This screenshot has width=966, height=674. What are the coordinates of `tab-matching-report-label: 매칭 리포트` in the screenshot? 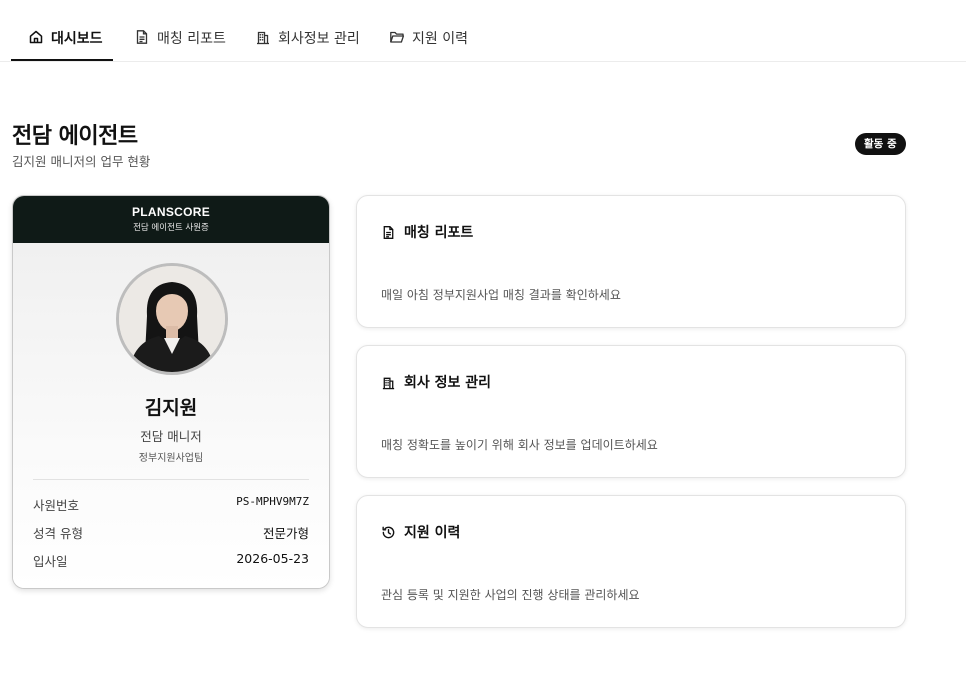 It's located at (191, 39).